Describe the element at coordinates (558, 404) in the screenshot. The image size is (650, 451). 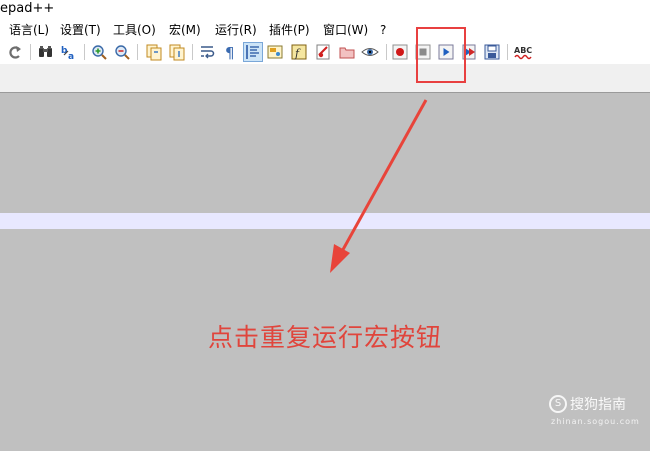
I see `watermark-logo: S` at that location.